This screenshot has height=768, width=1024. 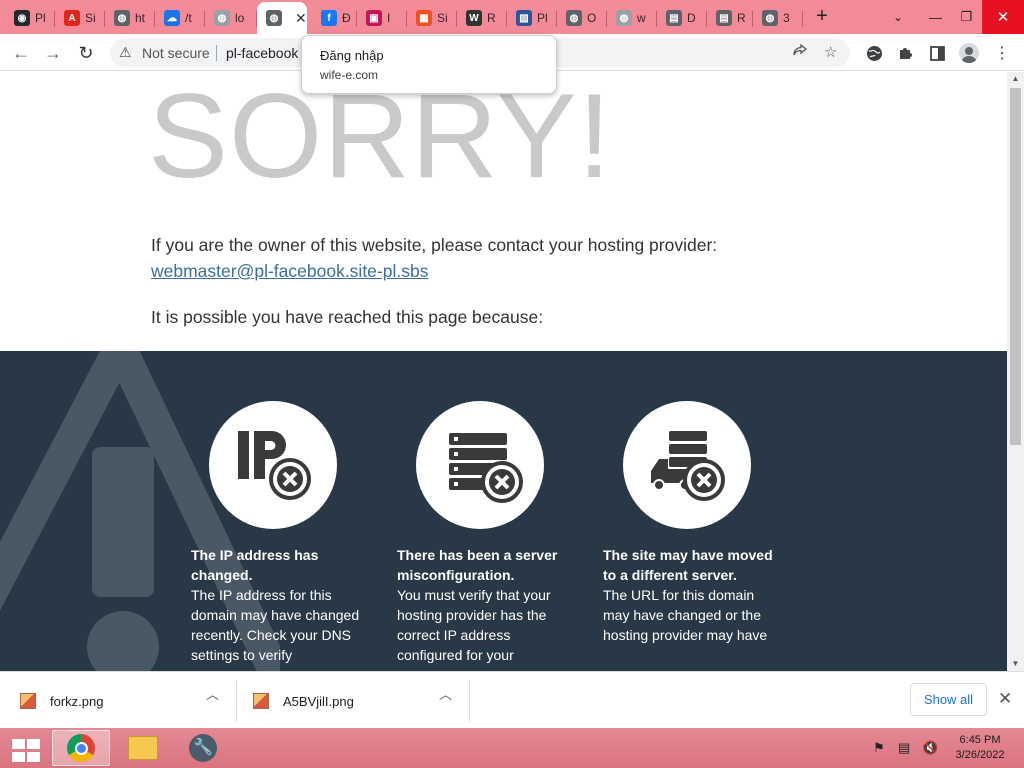 What do you see at coordinates (346, 18) in the screenshot?
I see `tab-label: Đ` at bounding box center [346, 18].